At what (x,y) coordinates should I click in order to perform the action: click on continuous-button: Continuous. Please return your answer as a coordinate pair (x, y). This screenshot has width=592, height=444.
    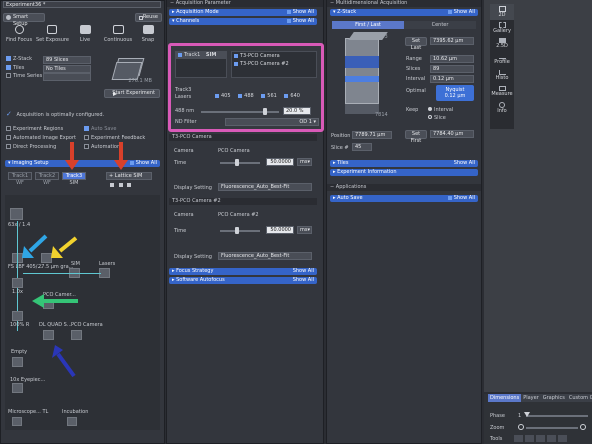
    Looking at the image, I should click on (118, 35).